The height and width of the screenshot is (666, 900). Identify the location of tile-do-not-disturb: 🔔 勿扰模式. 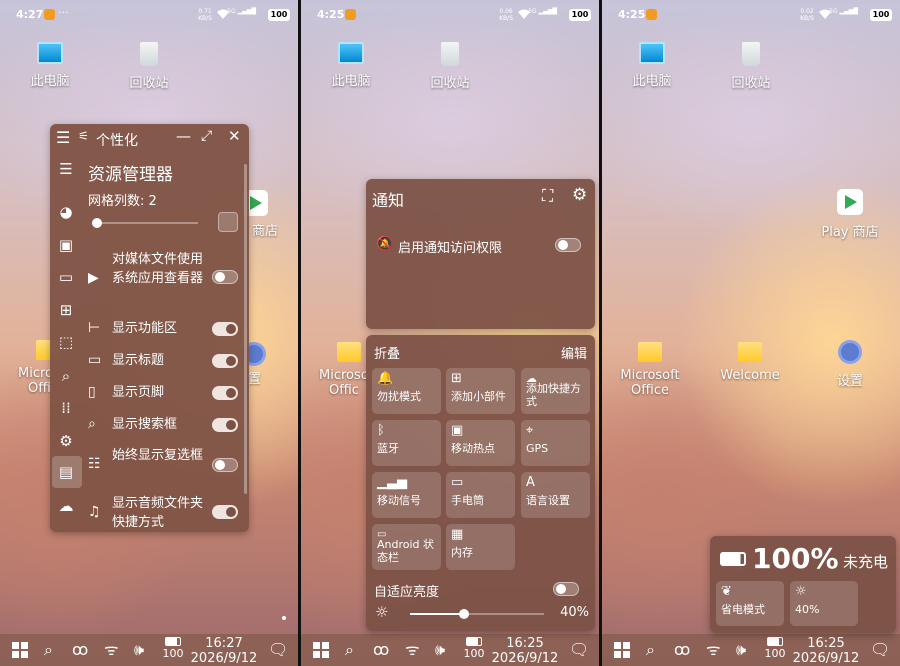
(406, 391).